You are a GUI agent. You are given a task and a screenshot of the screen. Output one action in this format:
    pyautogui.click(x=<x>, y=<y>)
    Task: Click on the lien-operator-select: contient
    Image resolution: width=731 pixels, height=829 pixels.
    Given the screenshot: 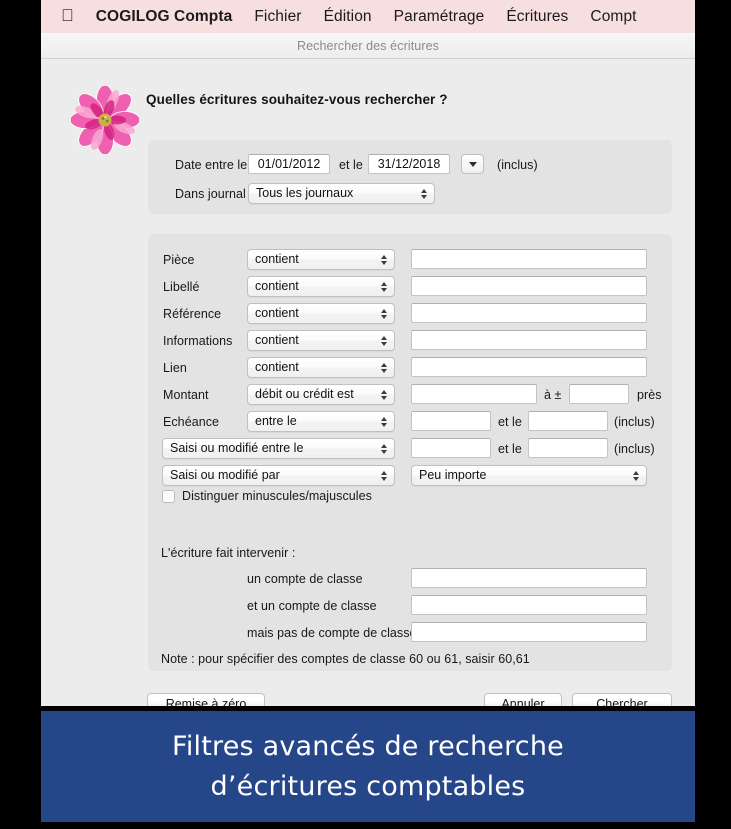 What is the action you would take?
    pyautogui.click(x=321, y=367)
    